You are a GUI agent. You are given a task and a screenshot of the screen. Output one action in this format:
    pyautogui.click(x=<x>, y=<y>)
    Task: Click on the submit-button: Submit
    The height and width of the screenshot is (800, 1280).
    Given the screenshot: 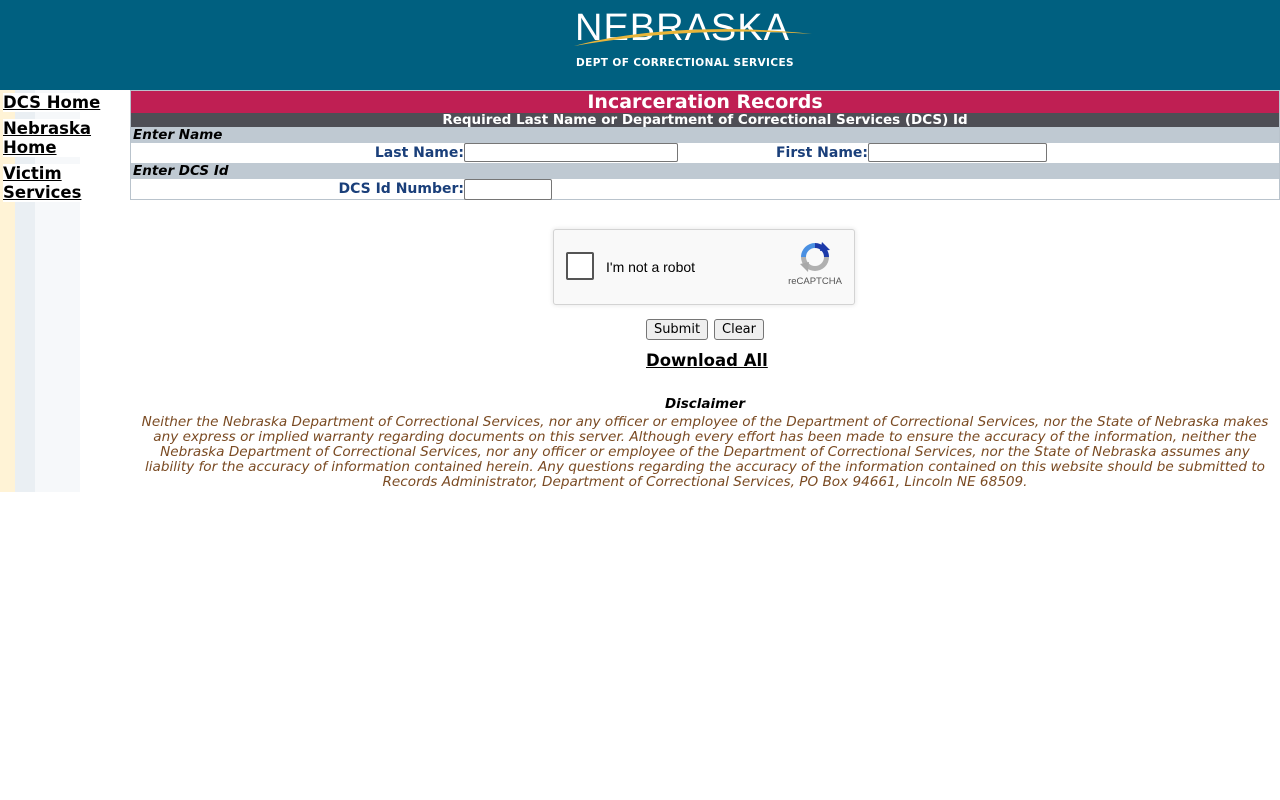 What is the action you would take?
    pyautogui.click(x=677, y=329)
    